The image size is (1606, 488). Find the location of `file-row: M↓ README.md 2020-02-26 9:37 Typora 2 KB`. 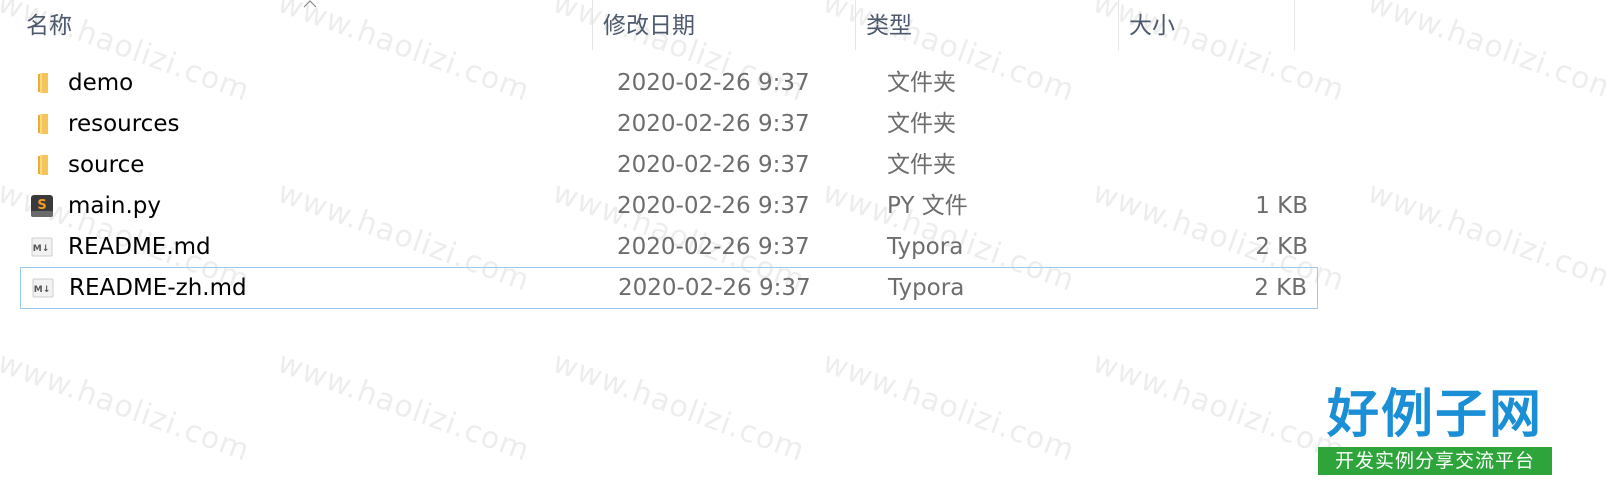

file-row: M↓ README.md 2020-02-26 9:37 Typora 2 KB is located at coordinates (669, 247).